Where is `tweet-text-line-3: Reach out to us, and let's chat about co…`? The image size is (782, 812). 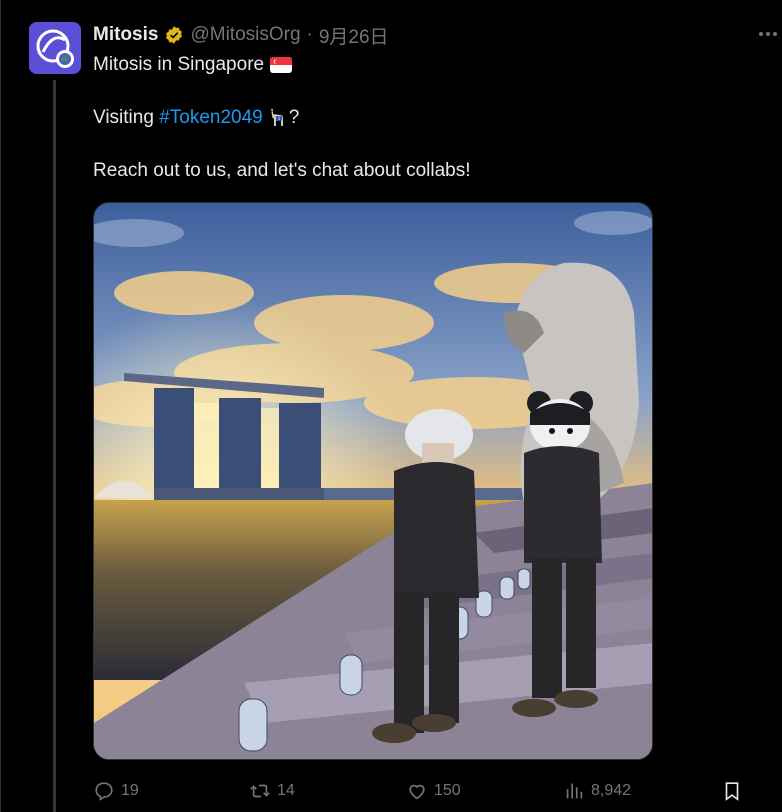
tweet-text-line-3: Reach out to us, and let's chat about co… is located at coordinates (282, 171).